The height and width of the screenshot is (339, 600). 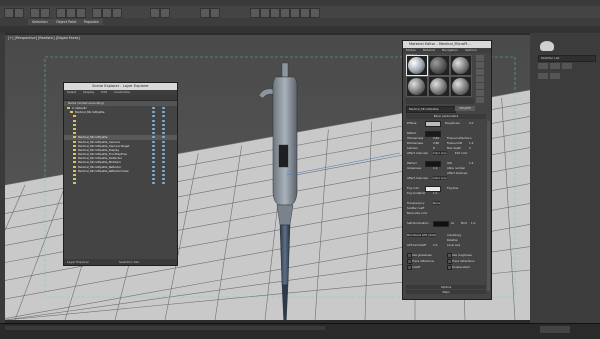 What do you see at coordinates (440, 153) in the screenshot?
I see `affect-channels-dropdown: Color only` at bounding box center [440, 153].